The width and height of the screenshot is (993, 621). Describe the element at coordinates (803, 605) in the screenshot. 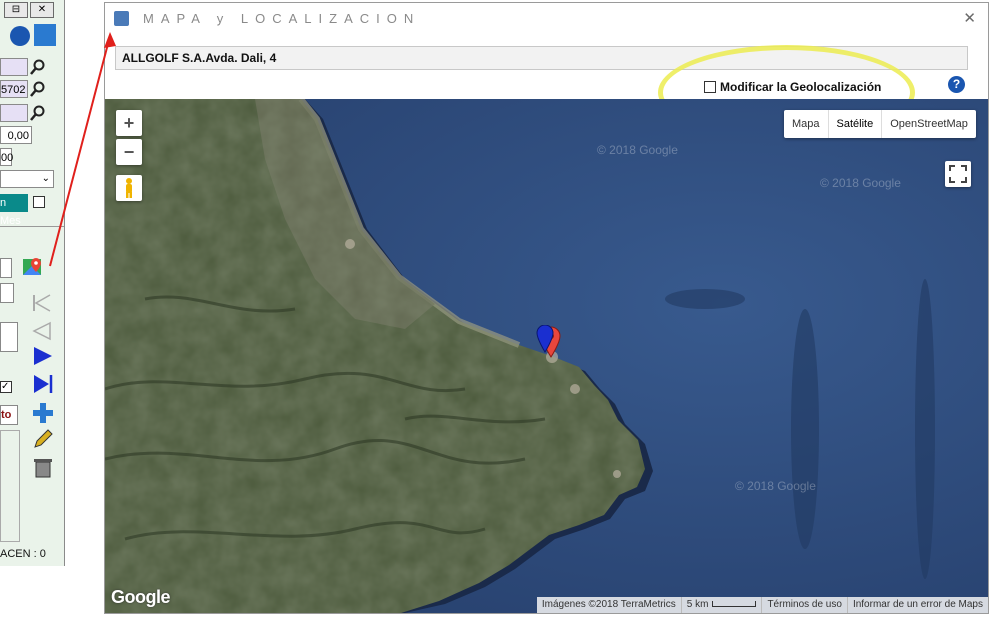

I see `terms-link: Términos de uso` at that location.